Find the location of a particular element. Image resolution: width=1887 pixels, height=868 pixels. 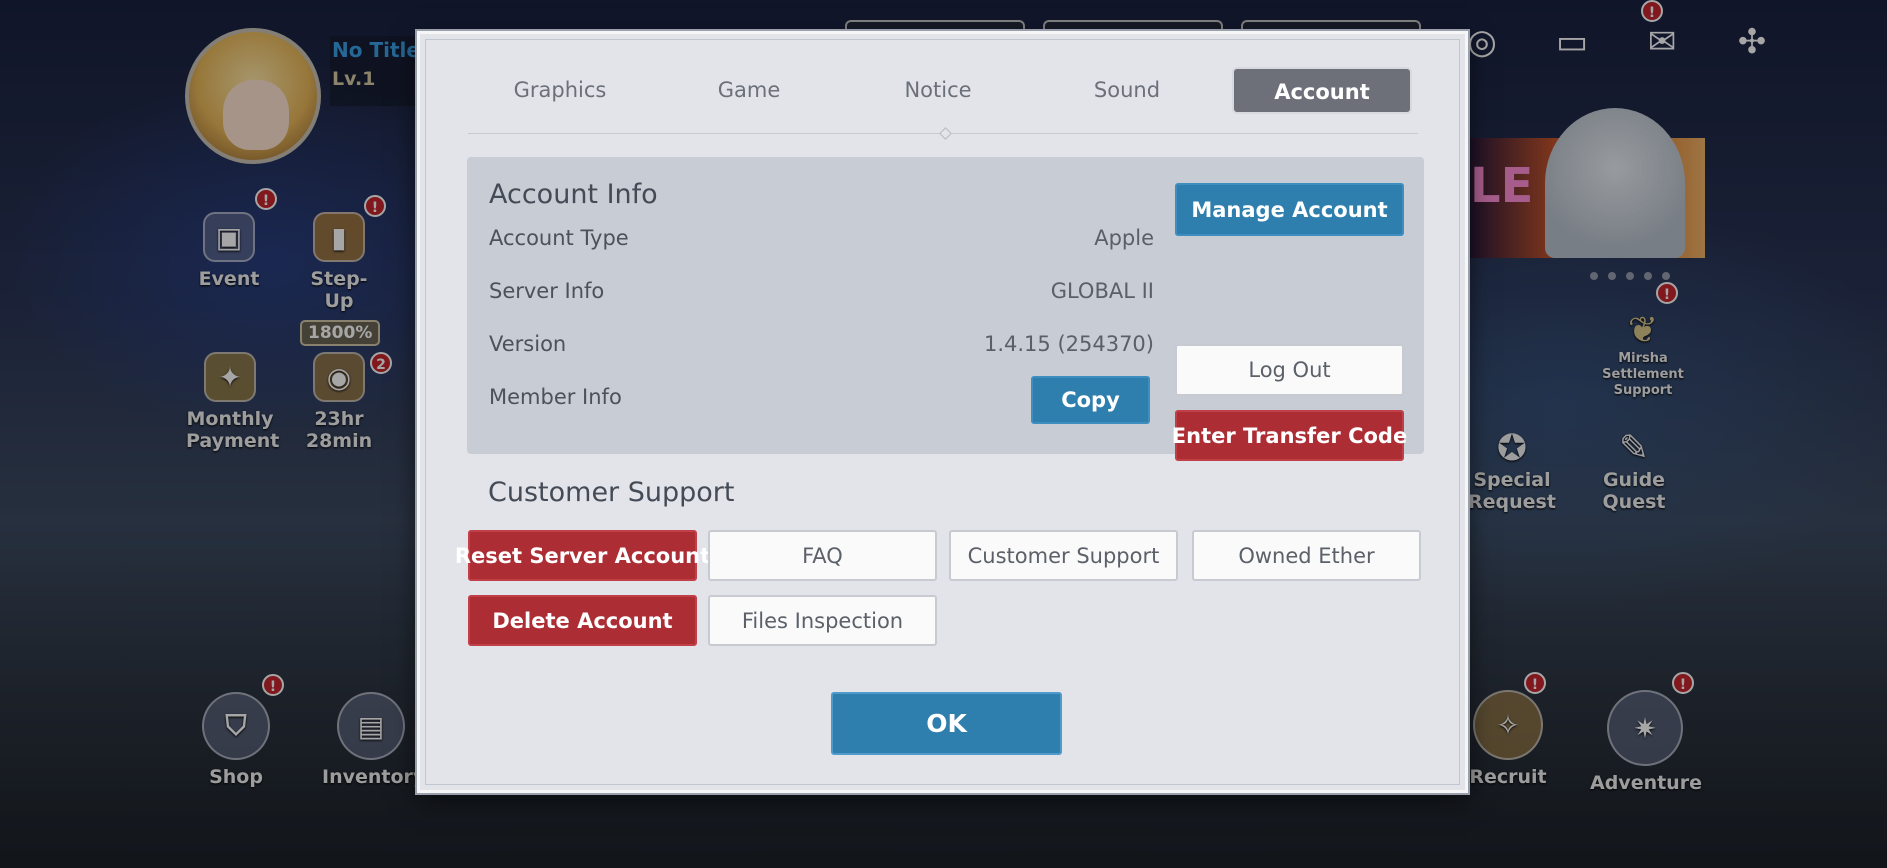

tab-notice: Notice is located at coordinates (938, 90).